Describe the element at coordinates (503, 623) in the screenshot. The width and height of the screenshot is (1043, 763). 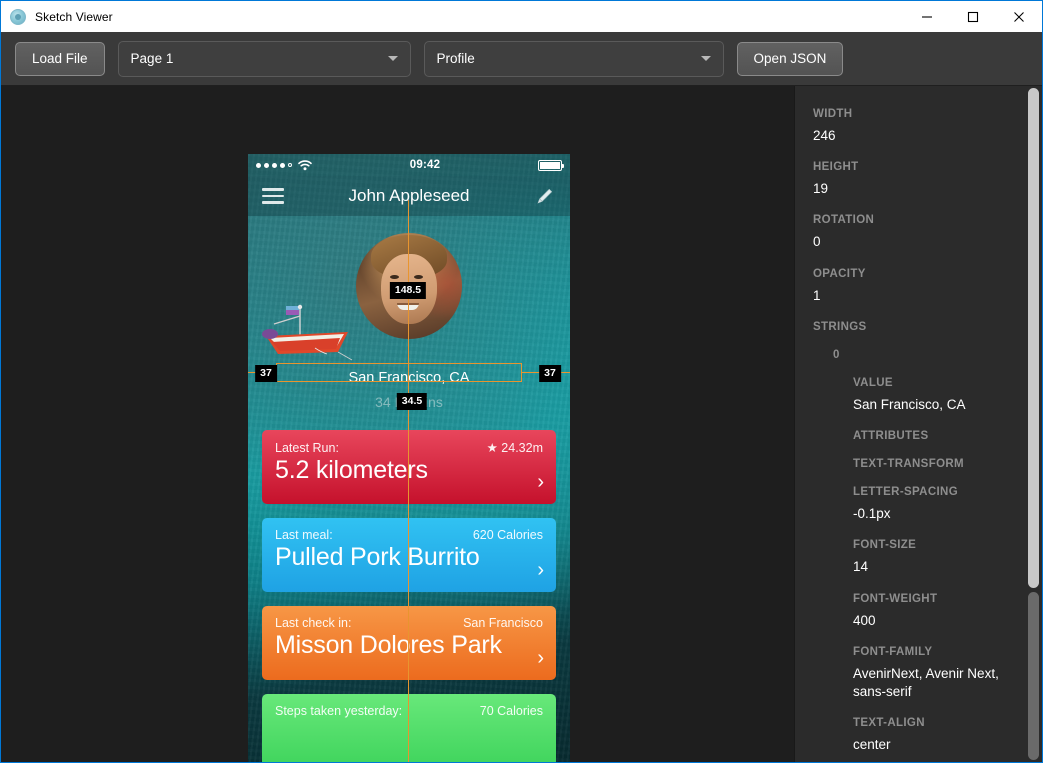
I see `card-meta: San Francisco` at that location.